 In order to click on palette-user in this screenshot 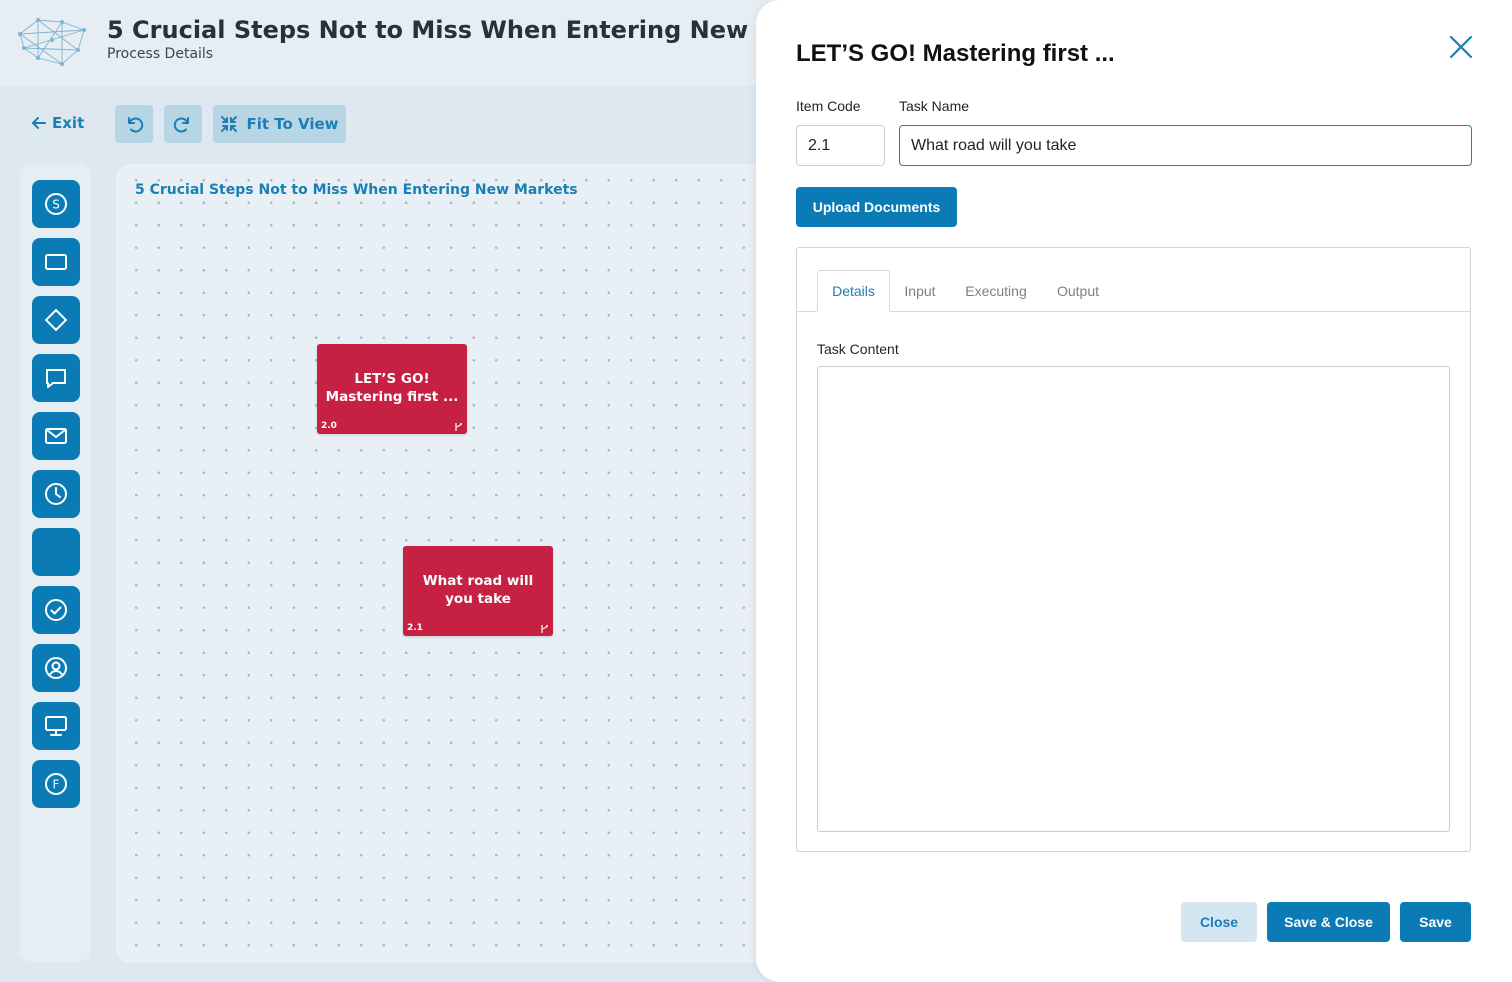, I will do `click(56, 668)`.